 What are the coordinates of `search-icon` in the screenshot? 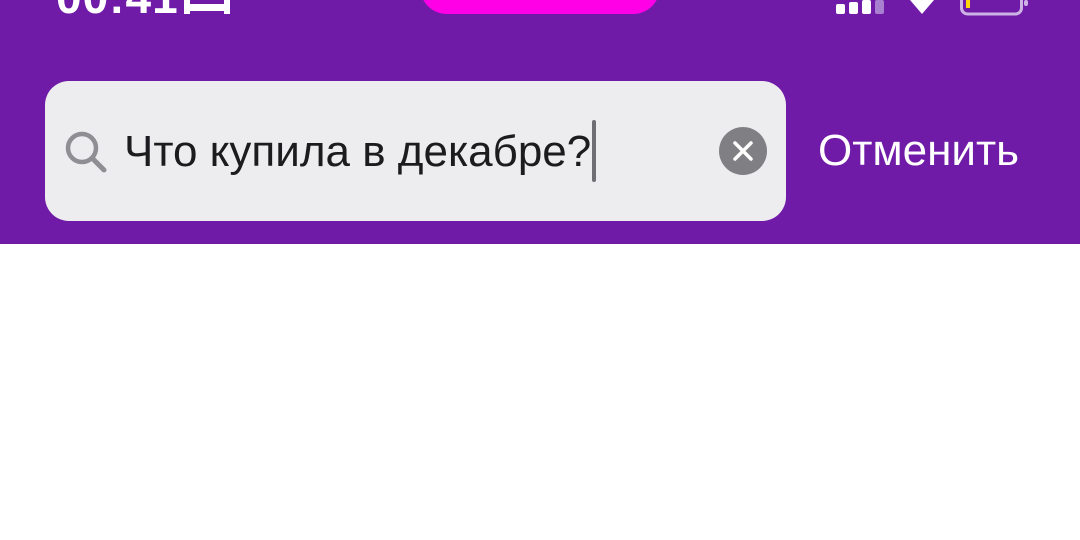 It's located at (86, 152).